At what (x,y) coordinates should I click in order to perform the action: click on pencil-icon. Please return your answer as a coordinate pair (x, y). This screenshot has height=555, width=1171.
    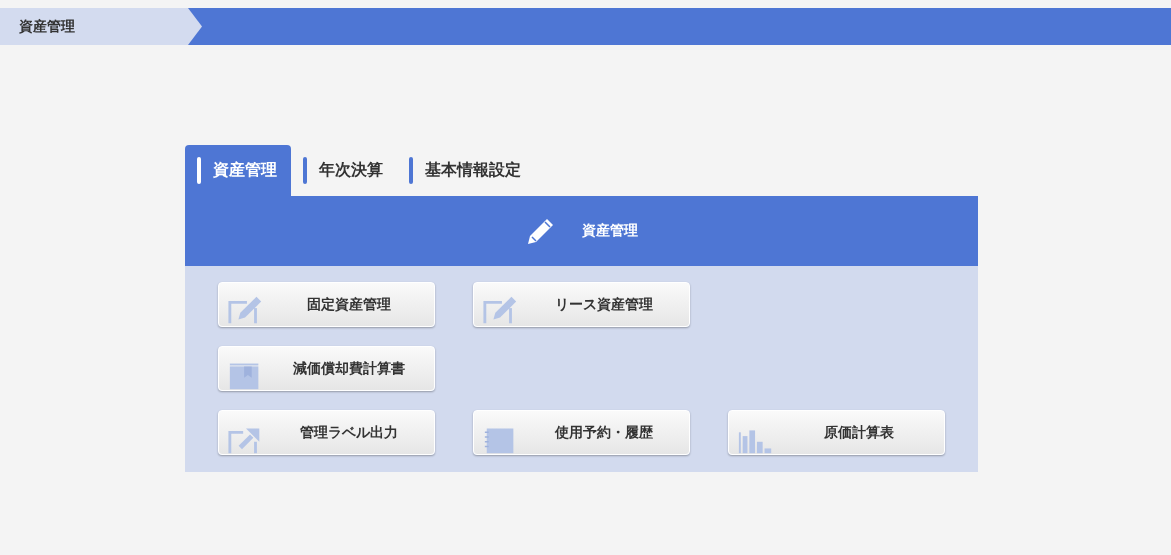
    Looking at the image, I should click on (540, 231).